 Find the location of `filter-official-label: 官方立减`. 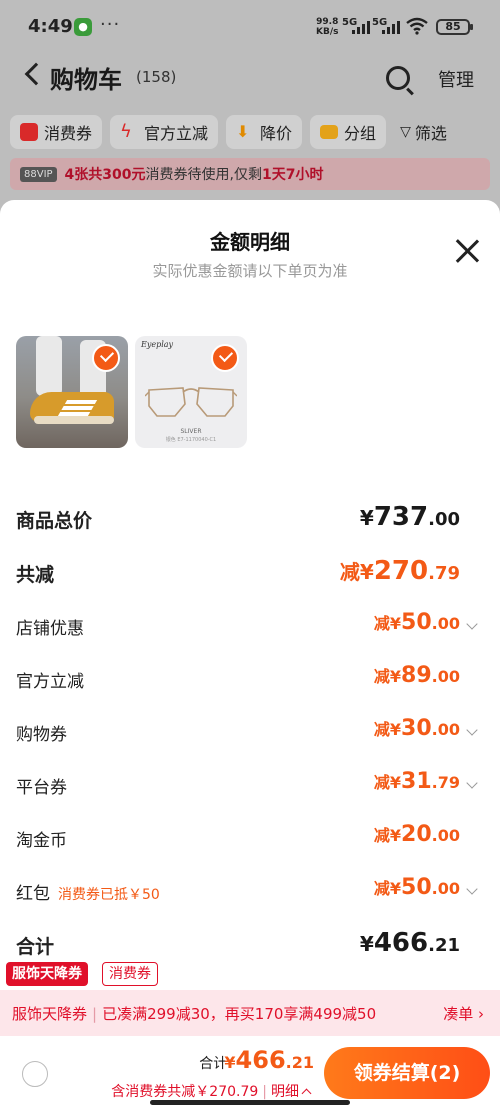

filter-official-label: 官方立减 is located at coordinates (176, 133).